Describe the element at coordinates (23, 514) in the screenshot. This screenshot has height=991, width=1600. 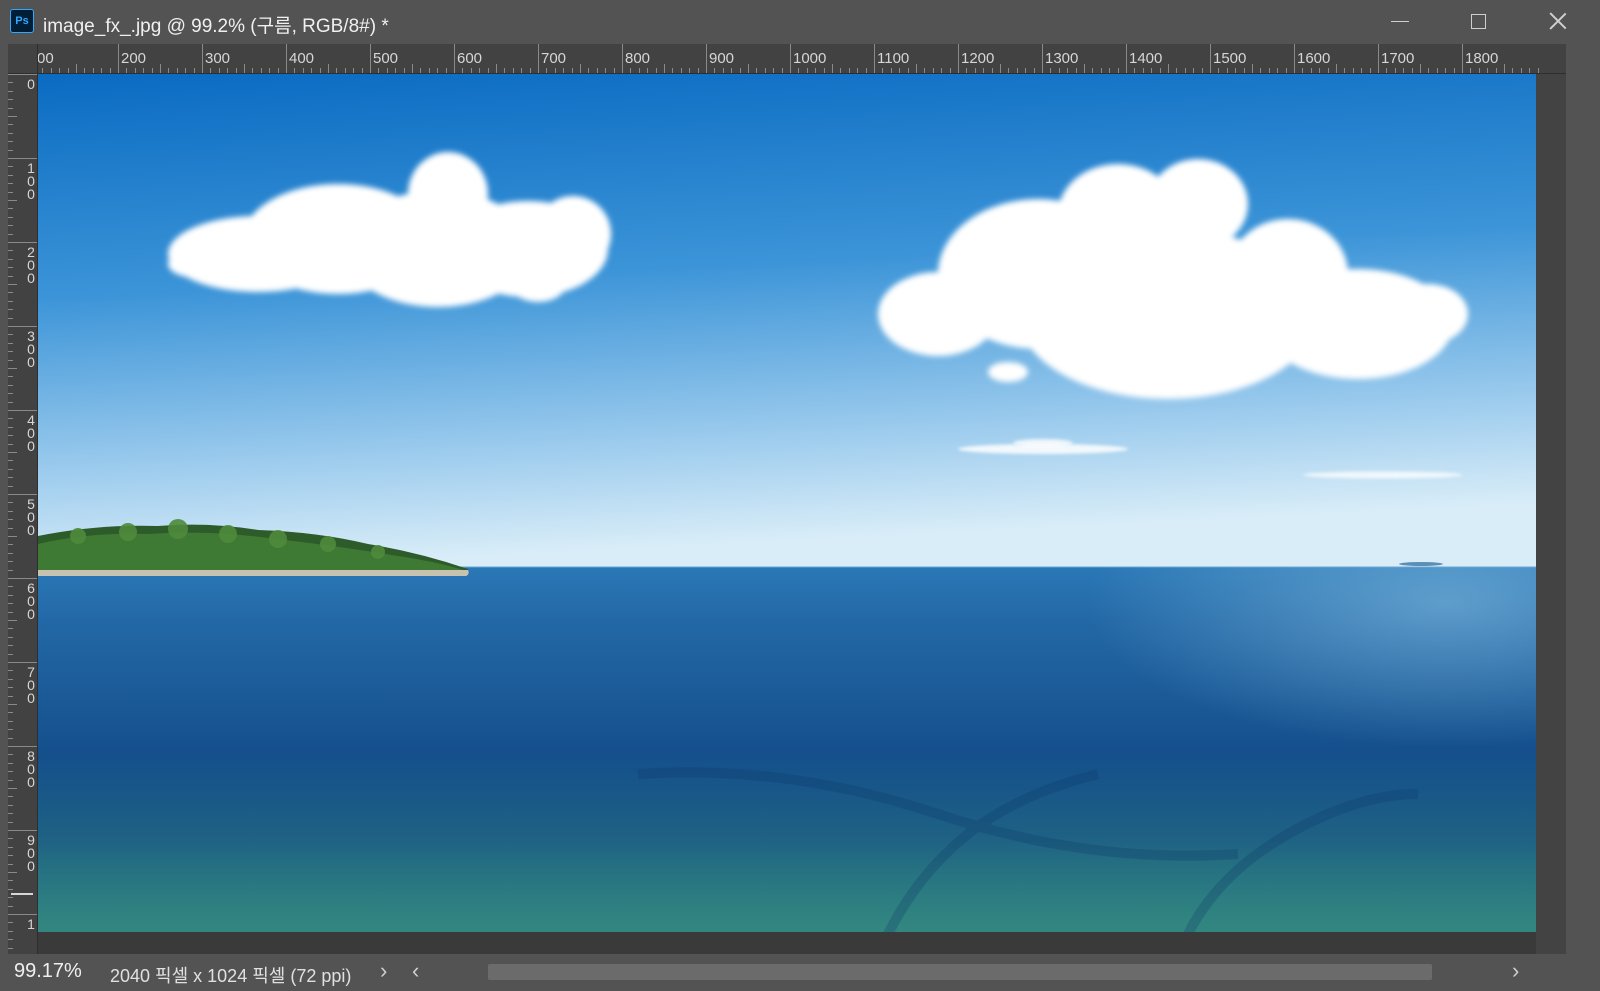
I see `vertical-ruler: 0 100 200 300 400 500 600 700 800 900 1` at that location.